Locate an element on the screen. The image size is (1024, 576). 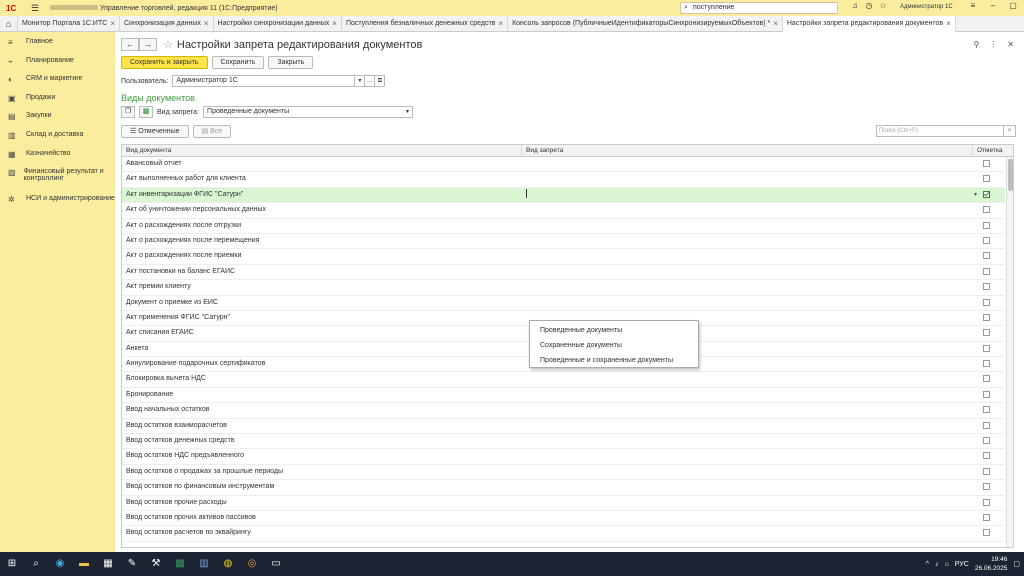
doc-type-cell: Акт постановки на баланс ЕГАИС is located at coordinates (322, 272).